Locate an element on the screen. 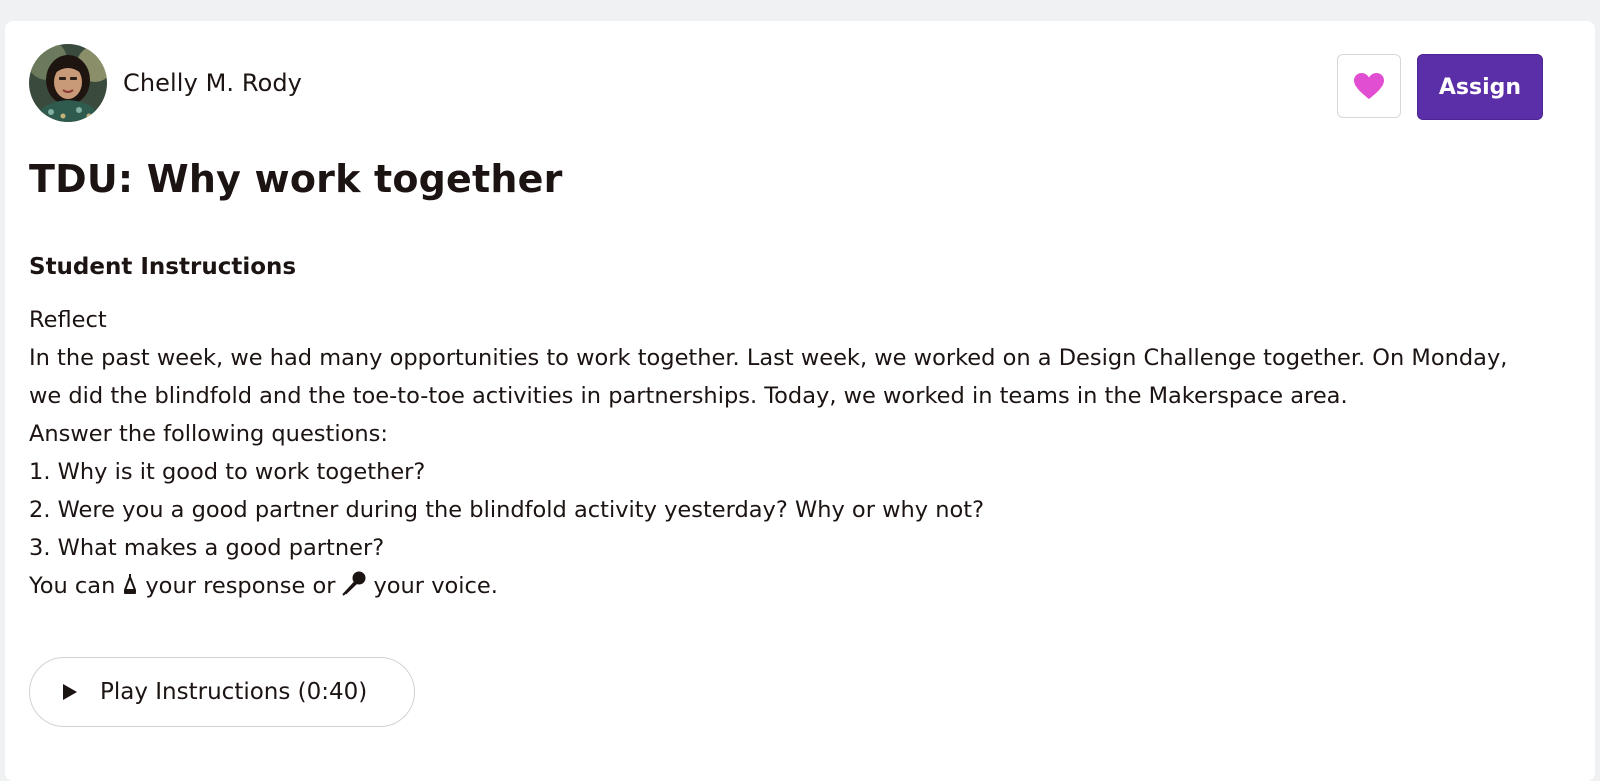  question-item: 3. What makes a good partner? is located at coordinates (207, 548).